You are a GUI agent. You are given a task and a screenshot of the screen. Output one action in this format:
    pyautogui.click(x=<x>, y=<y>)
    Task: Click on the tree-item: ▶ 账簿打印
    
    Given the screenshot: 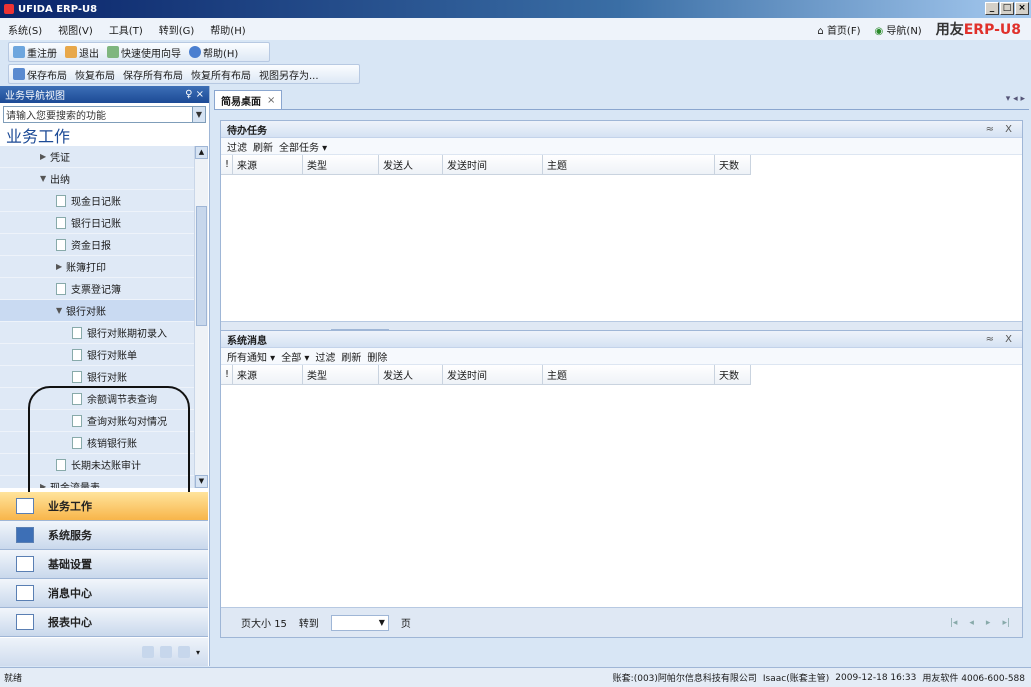 What is the action you would take?
    pyautogui.click(x=97, y=267)
    